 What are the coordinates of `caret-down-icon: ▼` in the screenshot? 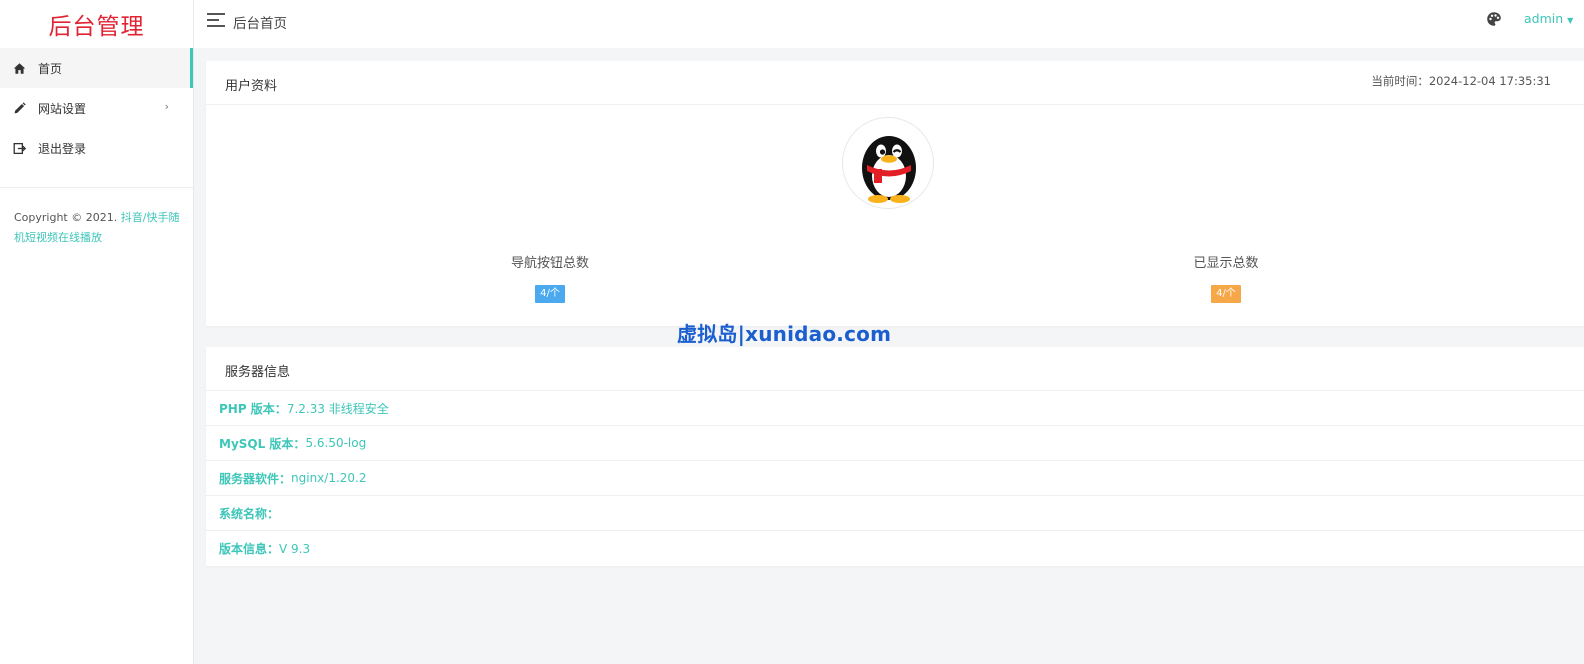 It's located at (1570, 20).